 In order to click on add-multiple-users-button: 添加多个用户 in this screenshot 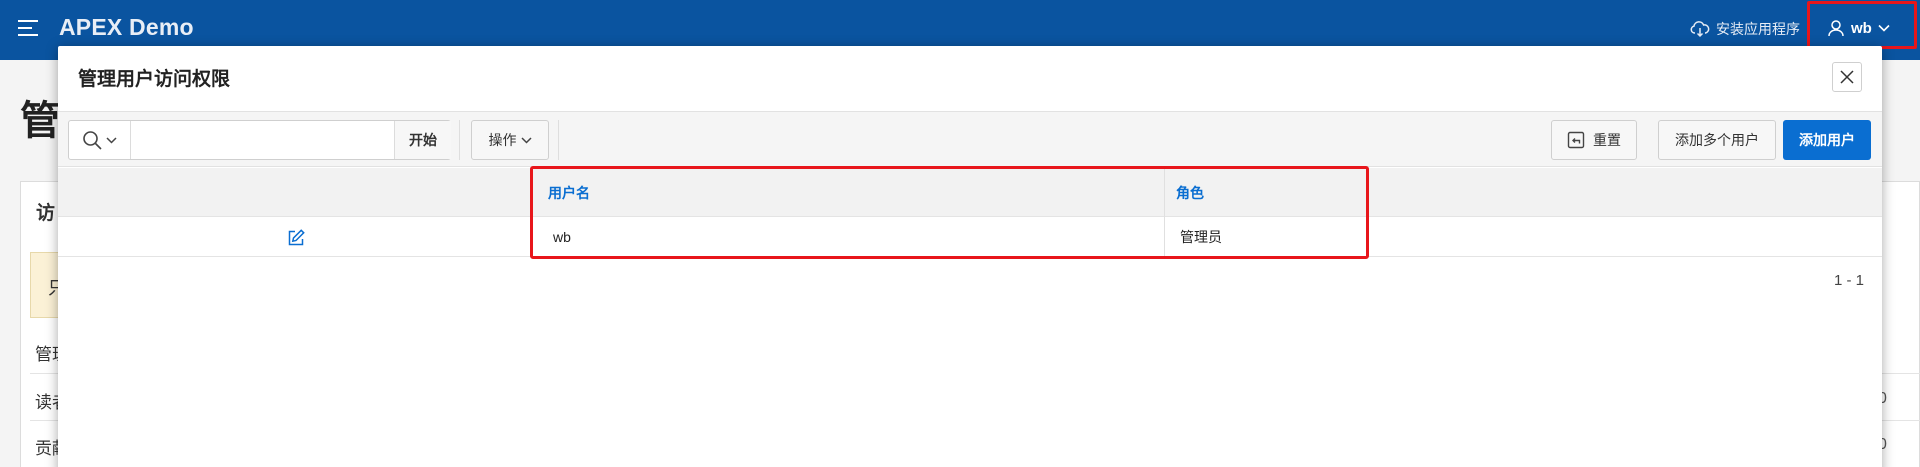, I will do `click(1717, 140)`.